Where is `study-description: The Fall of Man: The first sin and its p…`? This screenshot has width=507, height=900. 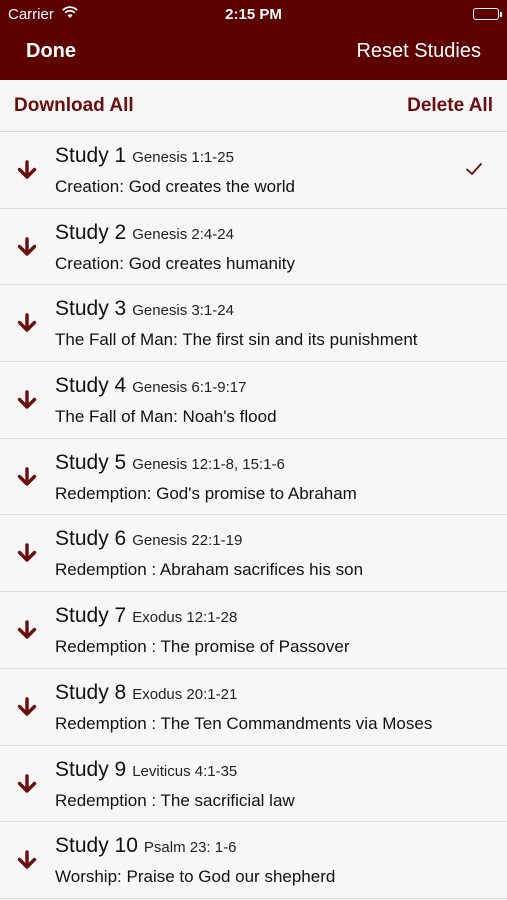 study-description: The Fall of Man: The first sin and its p… is located at coordinates (236, 340).